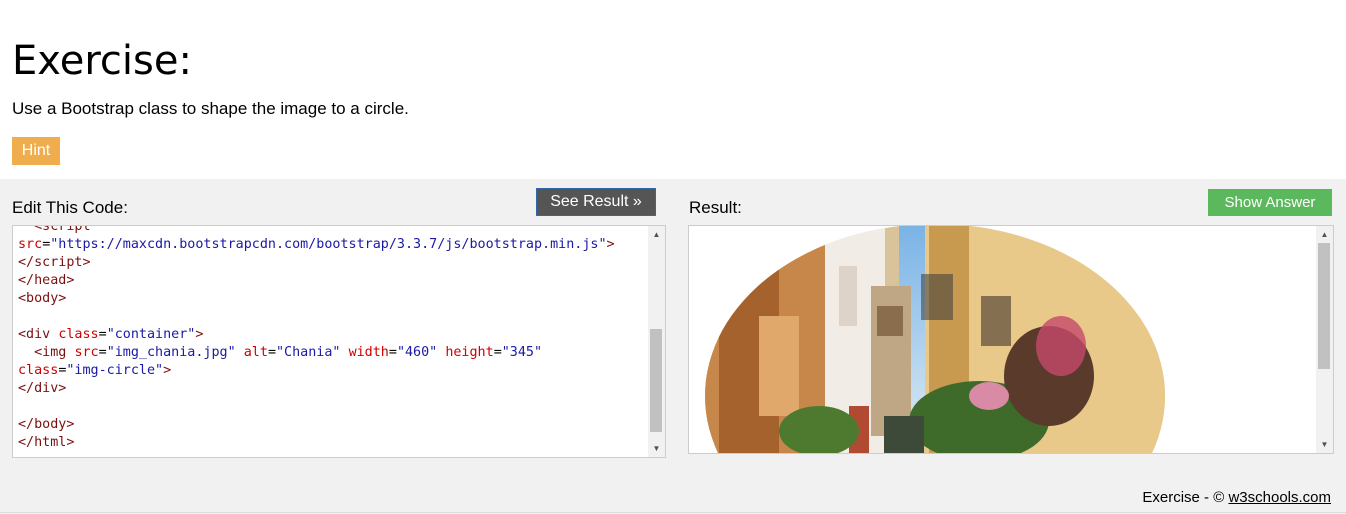  Describe the element at coordinates (656, 448) in the screenshot. I see `scroll-down-icon: ▼` at that location.